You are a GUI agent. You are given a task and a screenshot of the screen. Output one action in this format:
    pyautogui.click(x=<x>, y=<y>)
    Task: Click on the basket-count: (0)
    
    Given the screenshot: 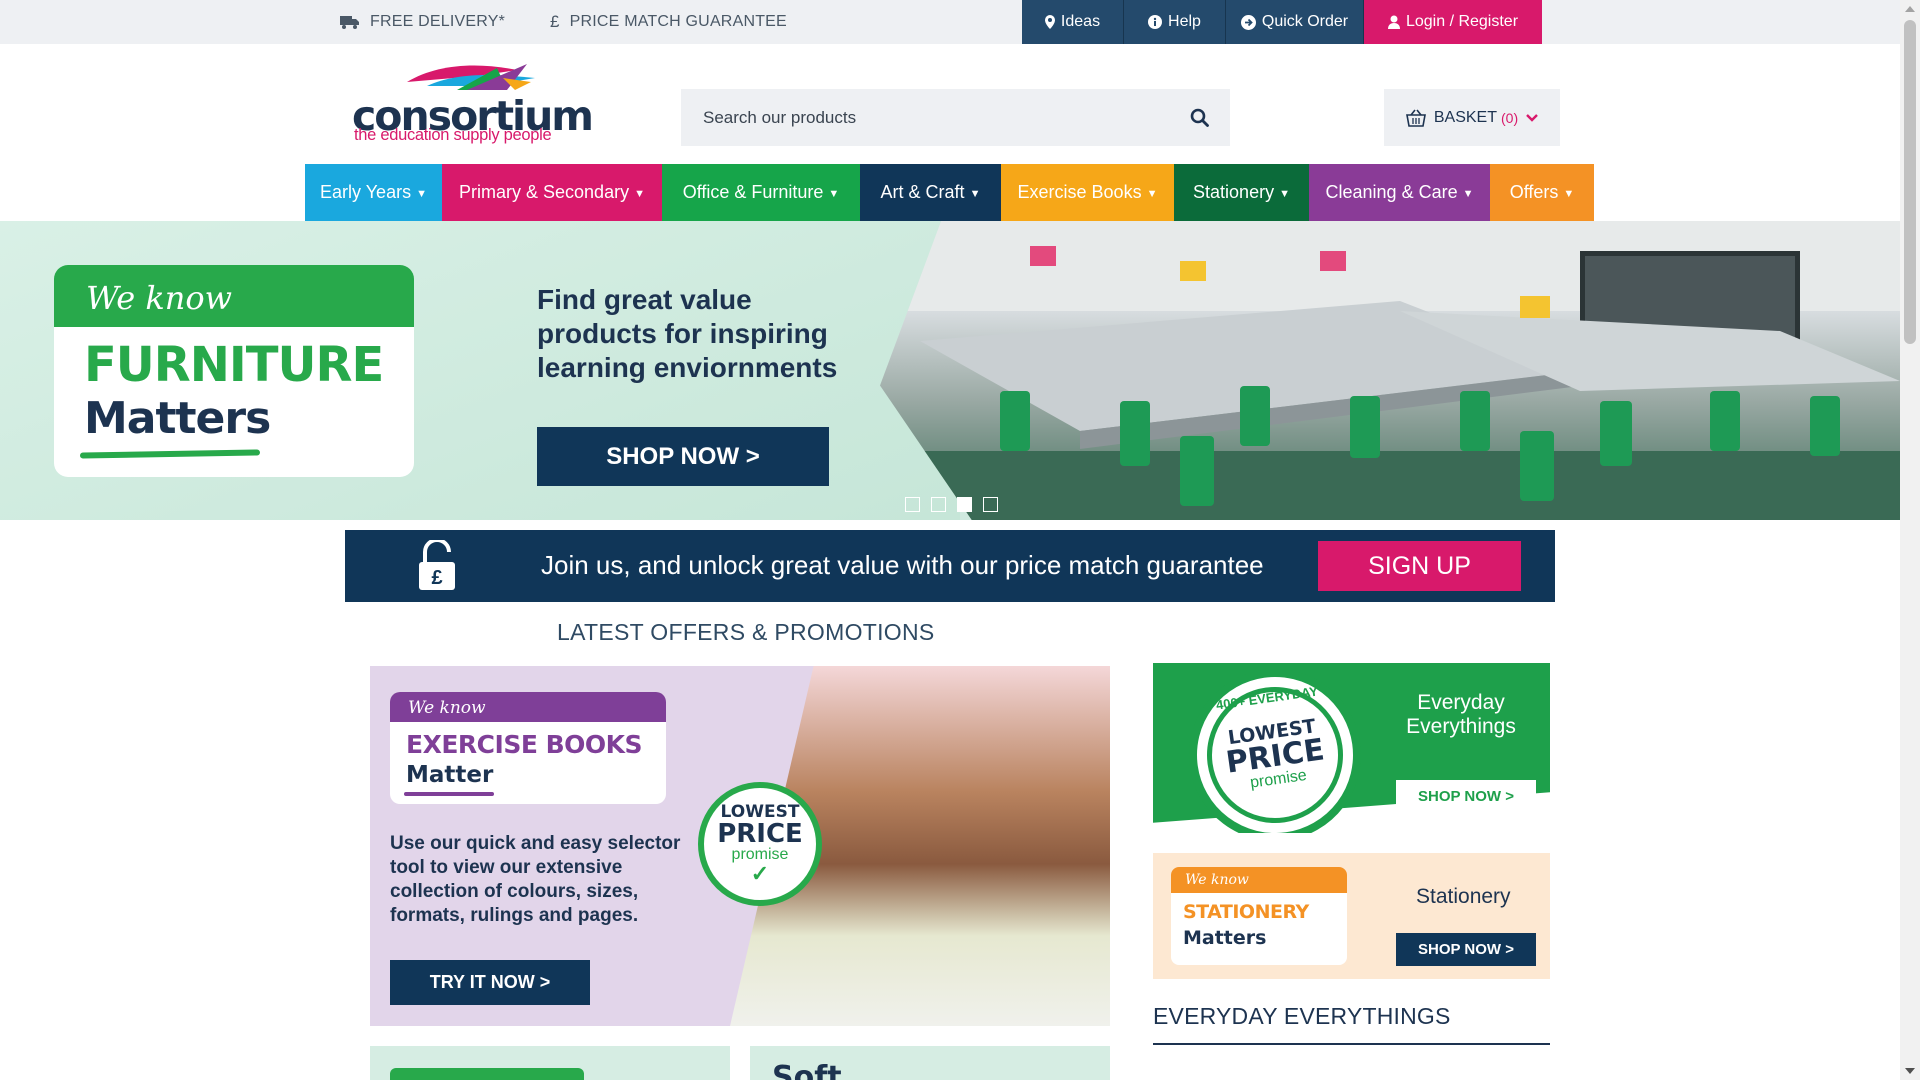 What is the action you would take?
    pyautogui.click(x=1510, y=117)
    